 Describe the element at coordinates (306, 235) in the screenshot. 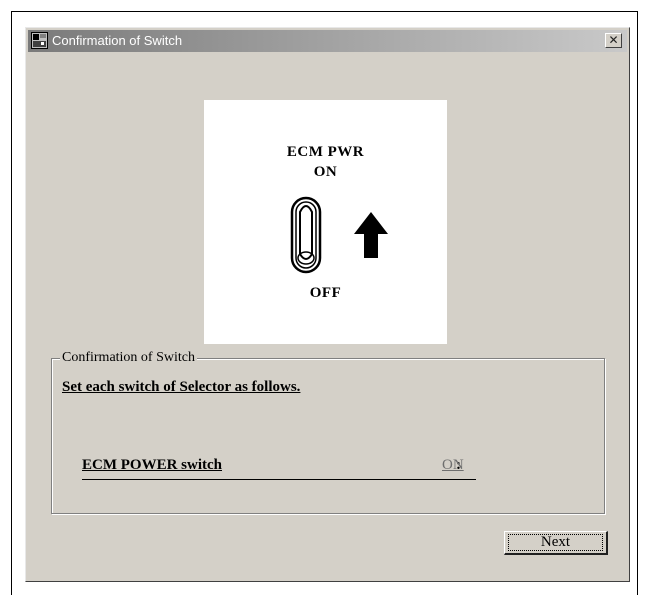

I see `toggle-switch-icon` at that location.